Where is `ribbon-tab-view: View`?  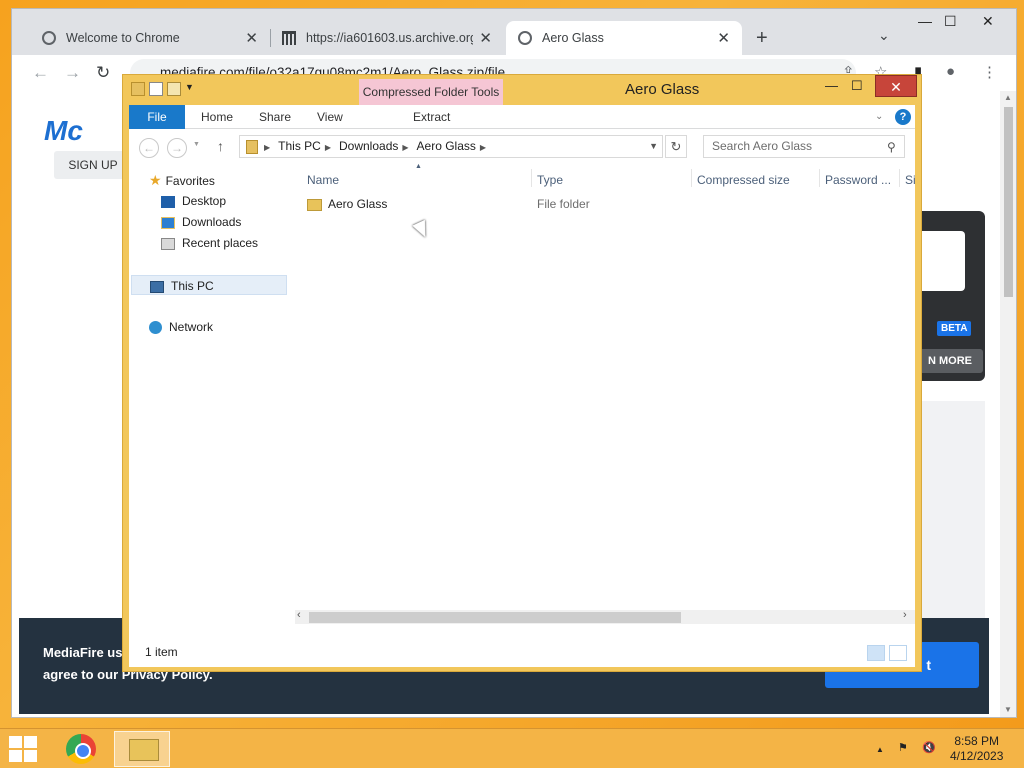 ribbon-tab-view: View is located at coordinates (330, 117).